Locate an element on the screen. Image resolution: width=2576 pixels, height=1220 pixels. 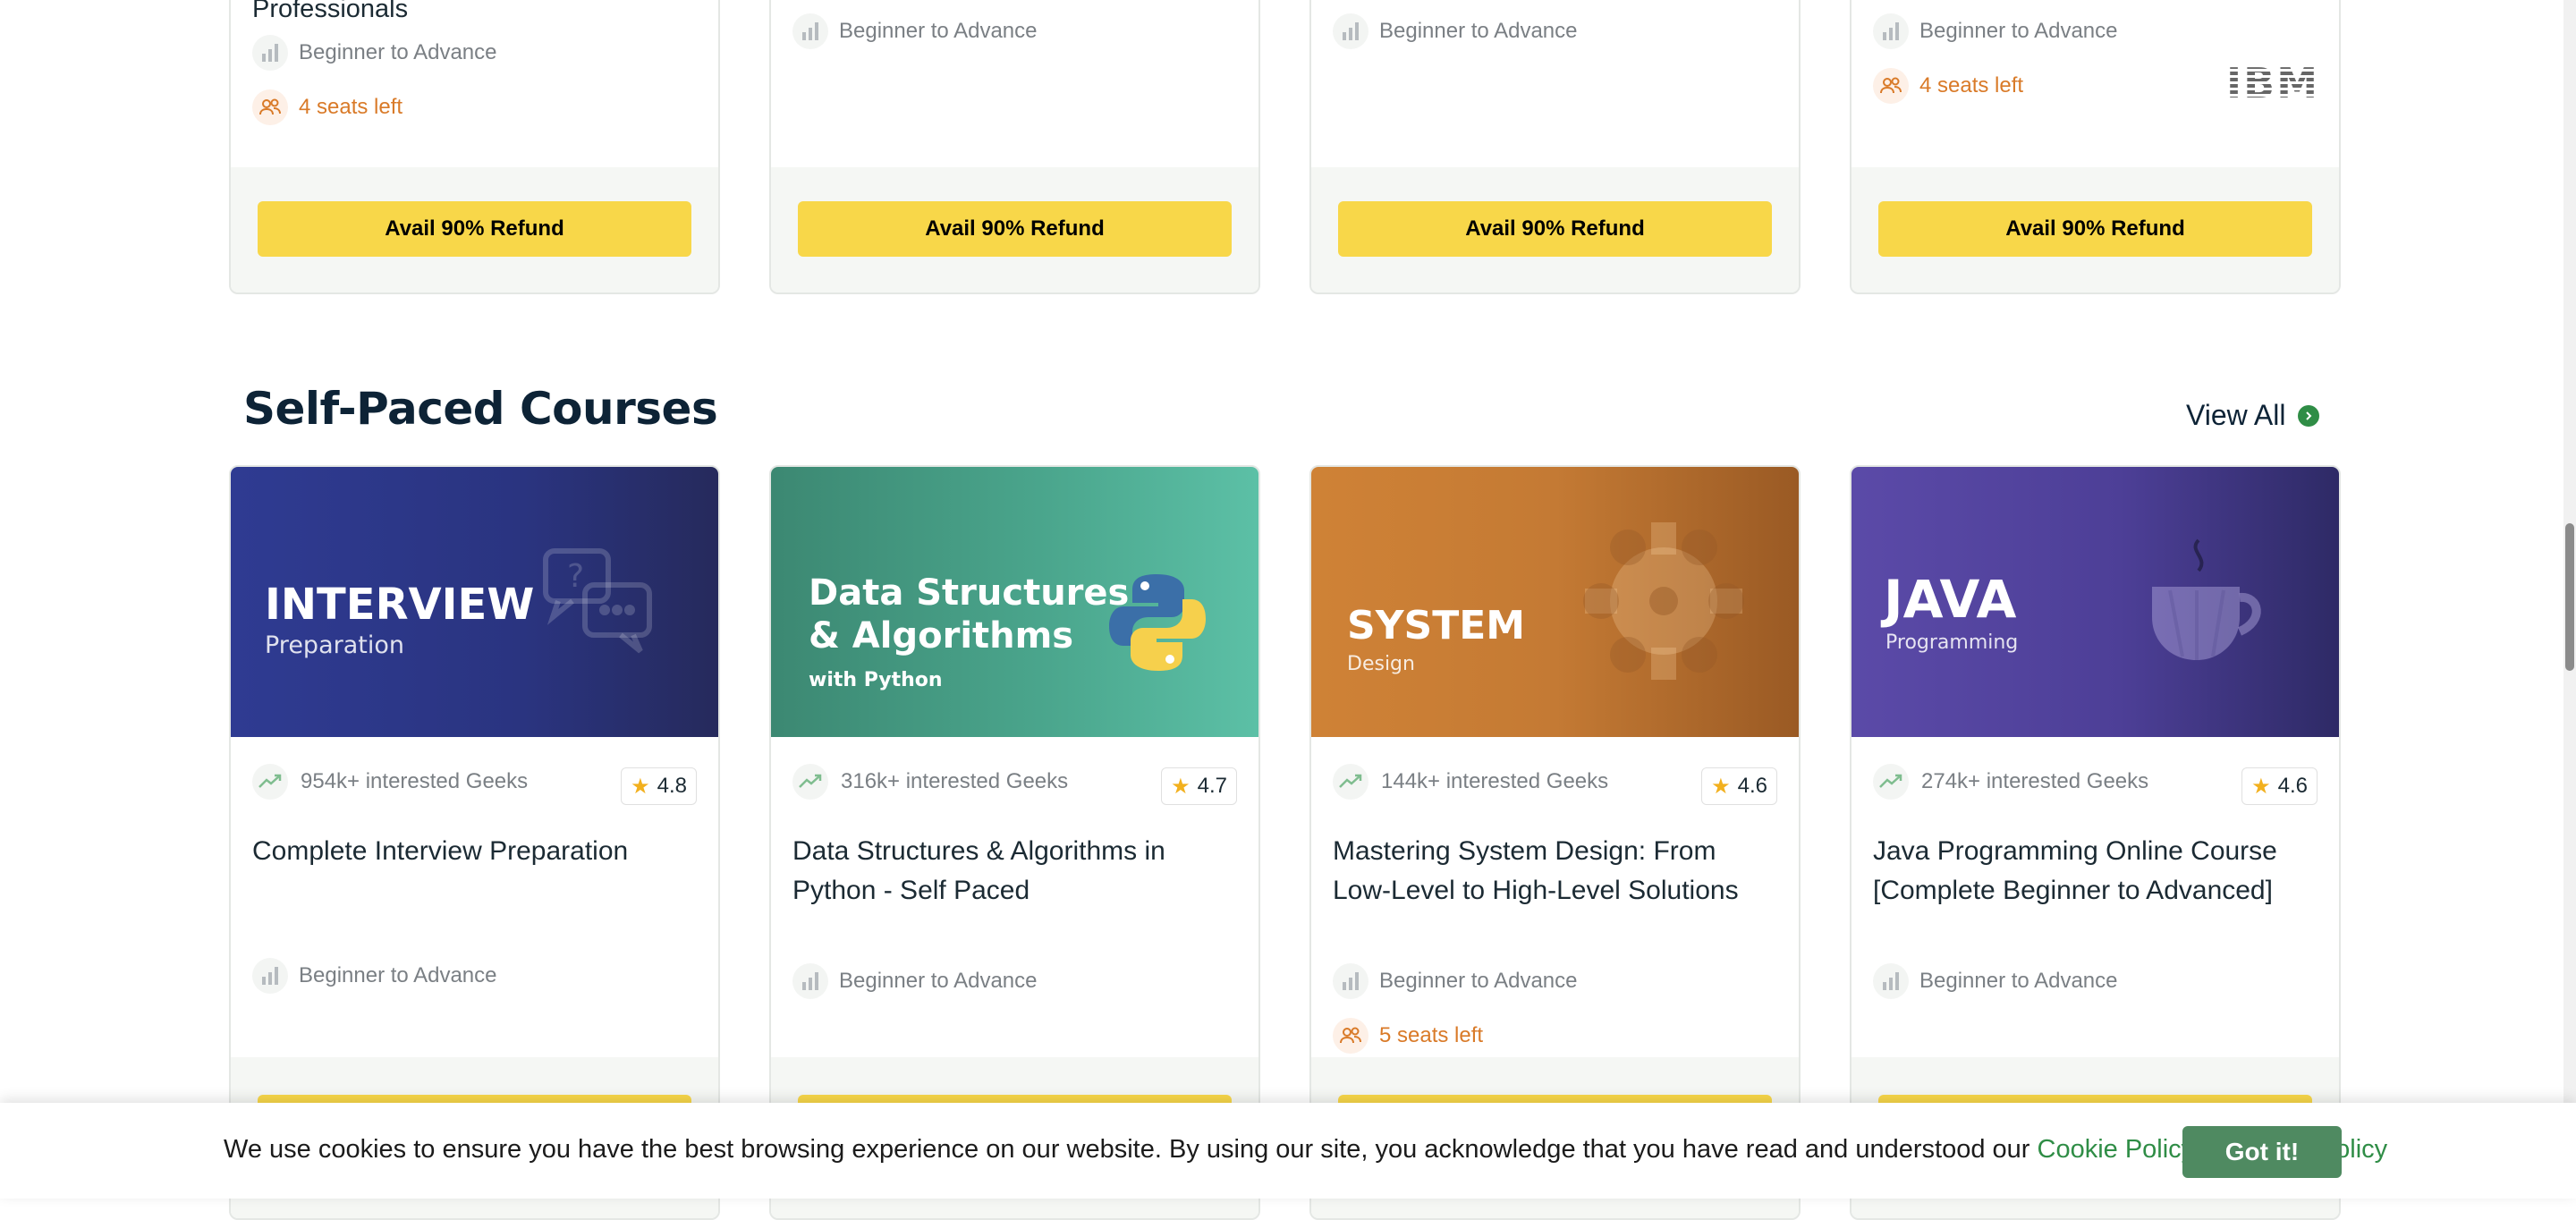
view-all-label: View All is located at coordinates (2236, 415).